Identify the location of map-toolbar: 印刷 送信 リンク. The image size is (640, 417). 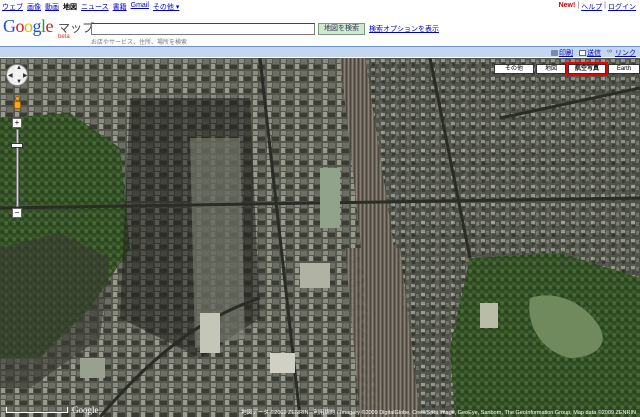
(320, 51).